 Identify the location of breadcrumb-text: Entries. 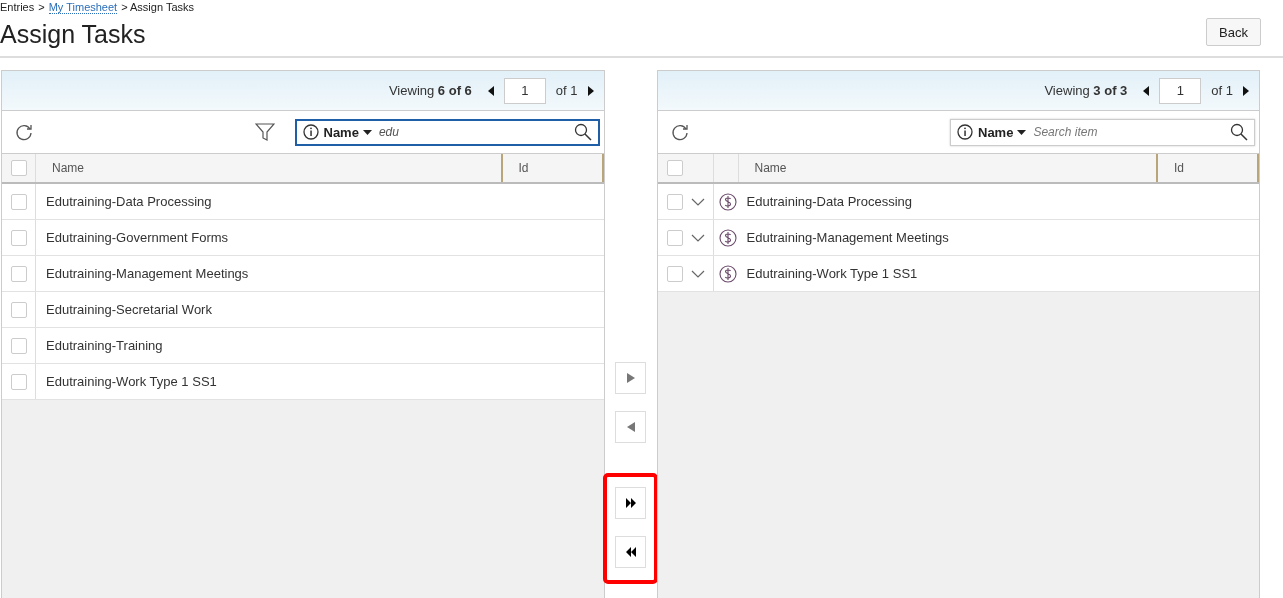
(17, 7).